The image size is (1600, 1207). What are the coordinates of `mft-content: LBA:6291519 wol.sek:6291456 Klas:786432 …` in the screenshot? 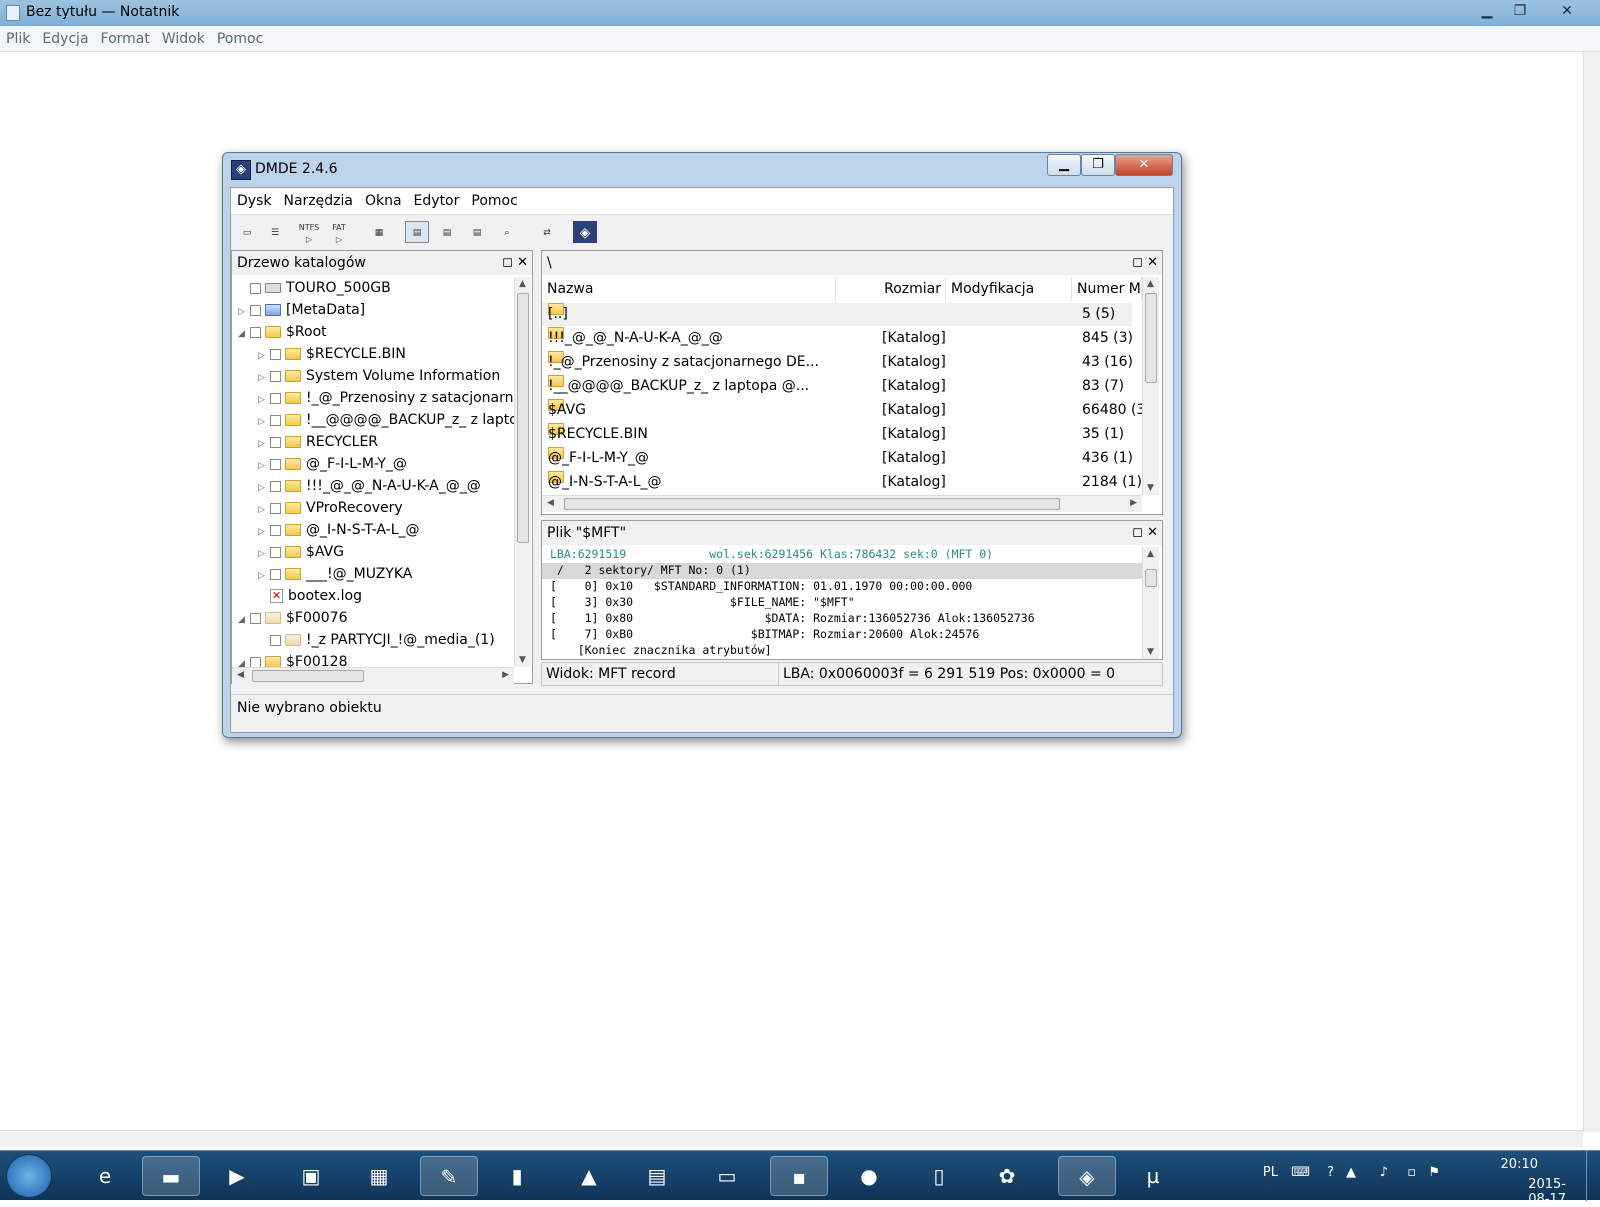 It's located at (842, 603).